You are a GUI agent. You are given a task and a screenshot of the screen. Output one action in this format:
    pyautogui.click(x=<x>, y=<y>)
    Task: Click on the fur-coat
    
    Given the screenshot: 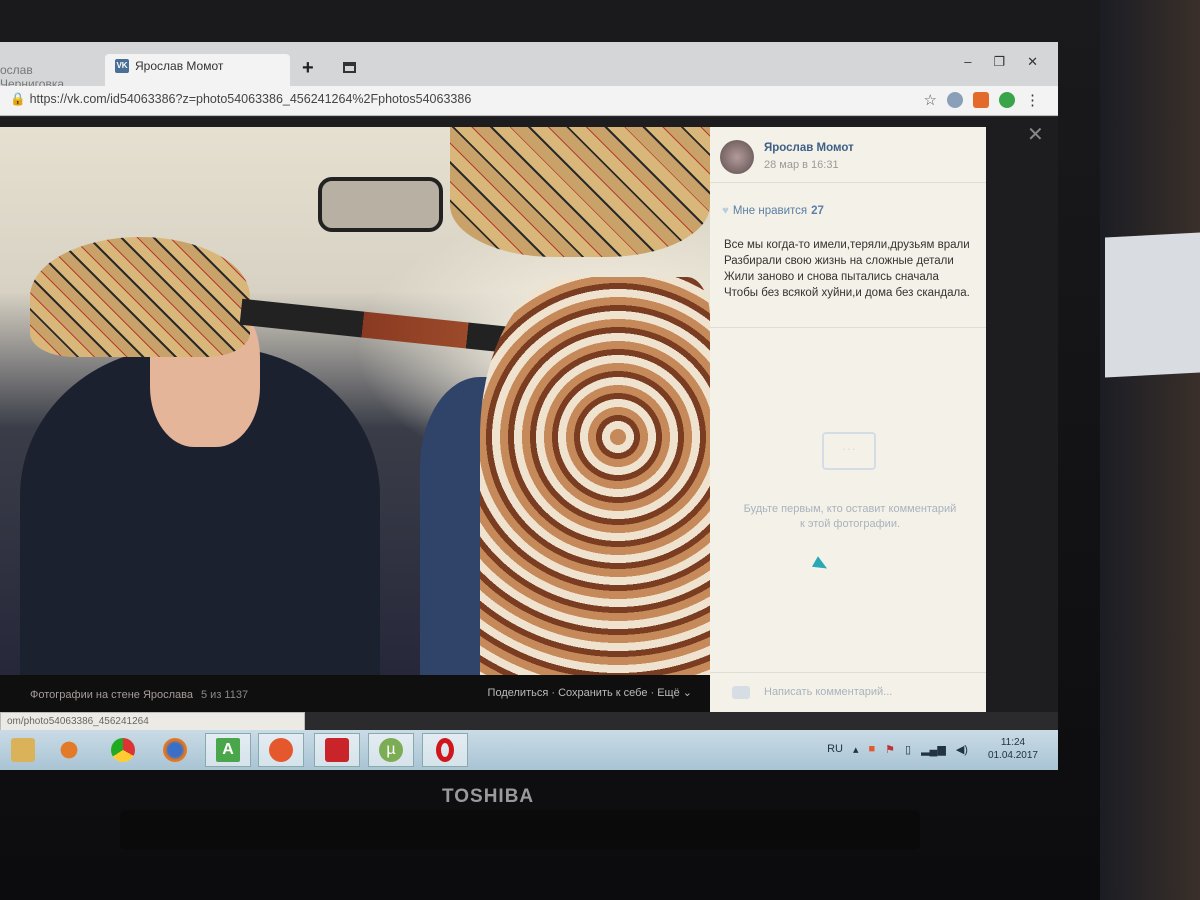 What is the action you would take?
    pyautogui.click(x=595, y=476)
    